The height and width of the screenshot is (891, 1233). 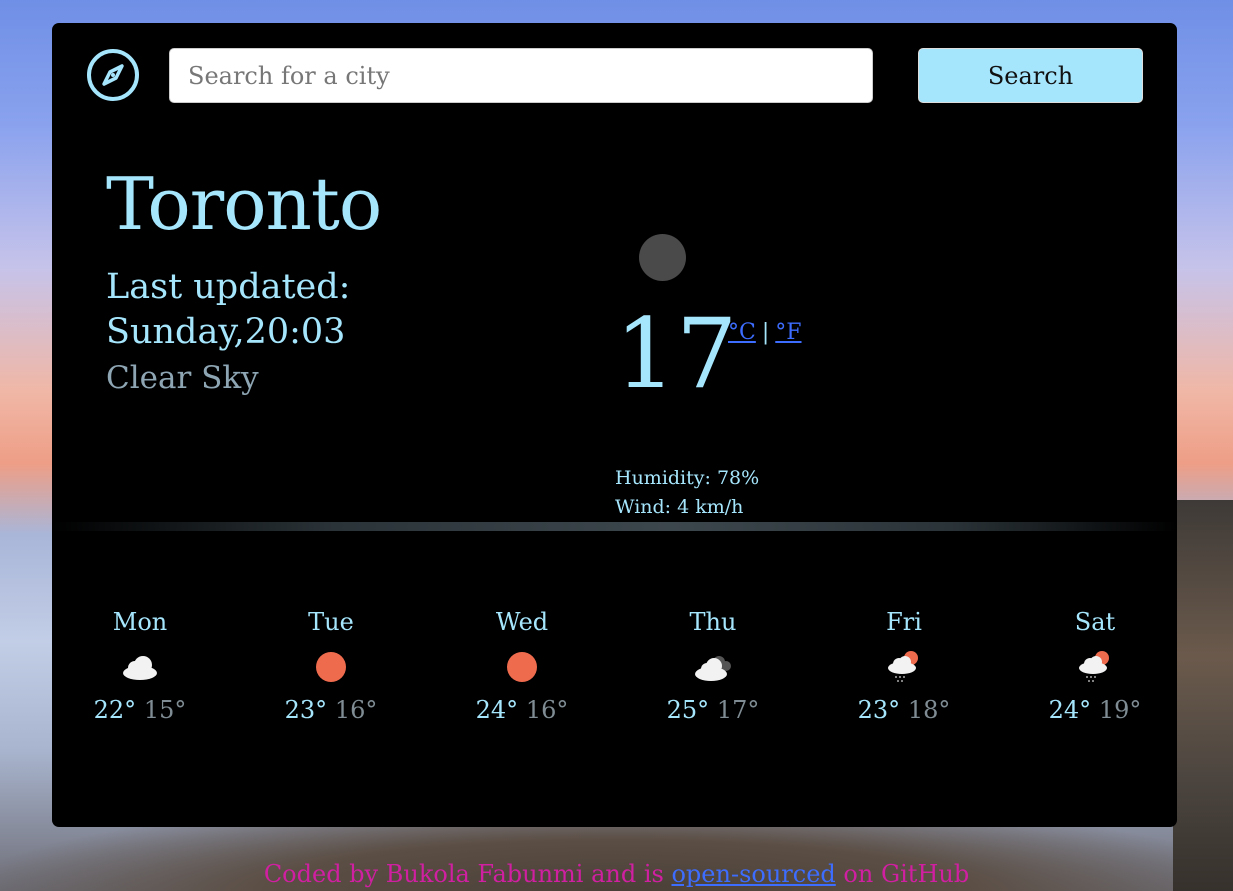 I want to click on celsius-link: °C, so click(x=742, y=332).